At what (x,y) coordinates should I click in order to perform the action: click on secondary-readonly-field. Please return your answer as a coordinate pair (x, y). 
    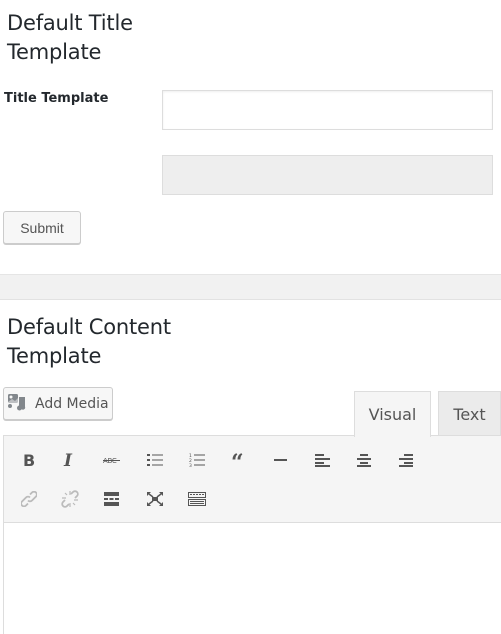
    Looking at the image, I should click on (327, 175).